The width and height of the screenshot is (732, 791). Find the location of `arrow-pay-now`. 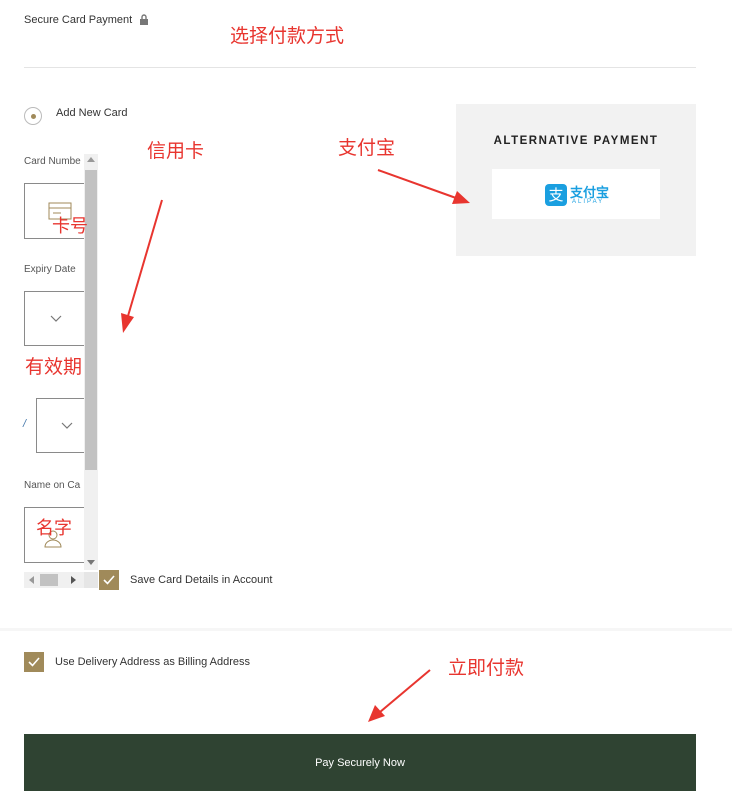

arrow-pay-now is located at coordinates (399, 695).